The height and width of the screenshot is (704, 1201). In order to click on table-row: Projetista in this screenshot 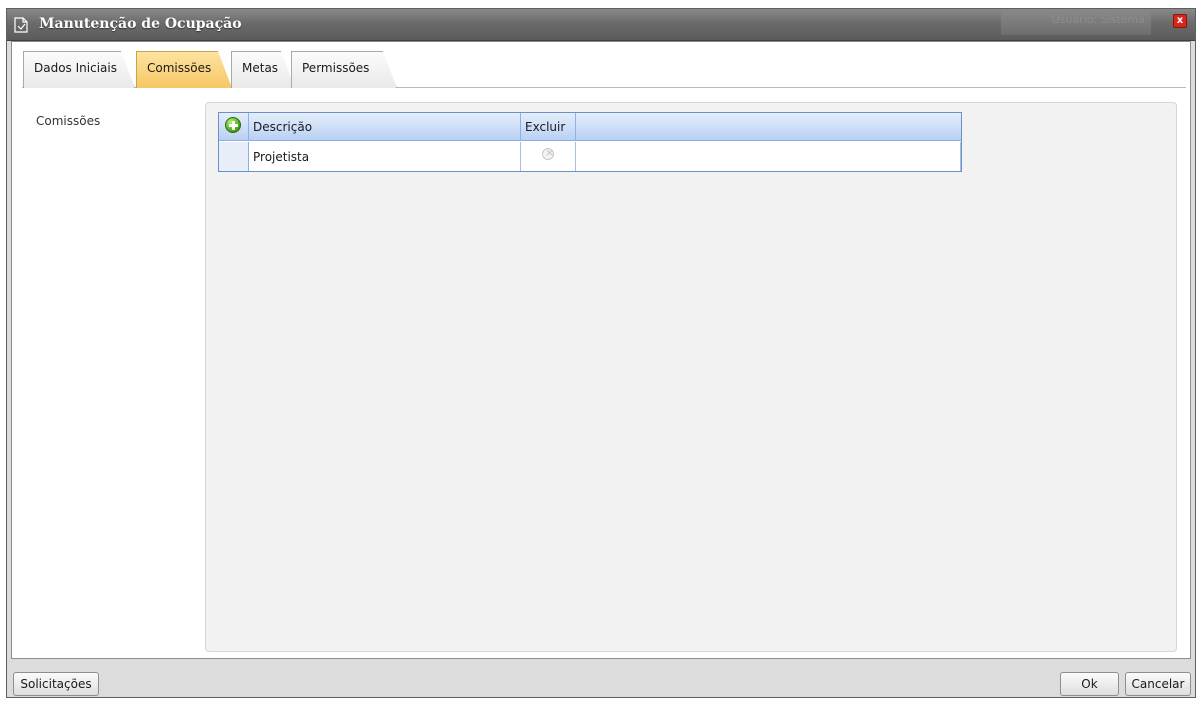, I will do `click(590, 156)`.